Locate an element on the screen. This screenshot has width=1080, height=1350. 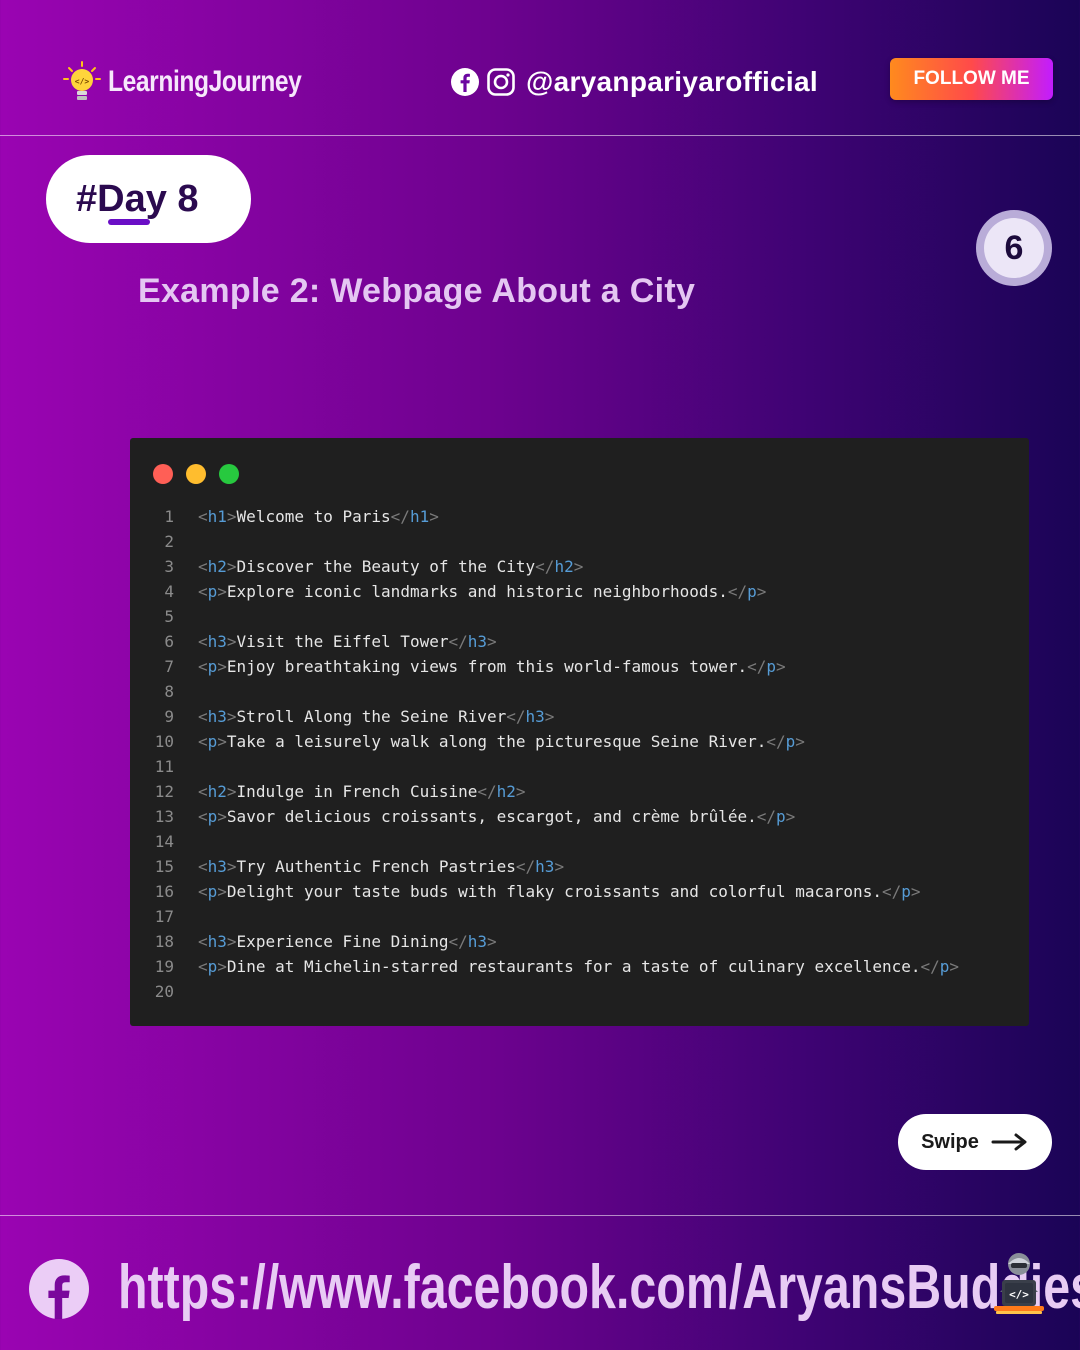
arrow-right-icon is located at coordinates (1009, 1142).